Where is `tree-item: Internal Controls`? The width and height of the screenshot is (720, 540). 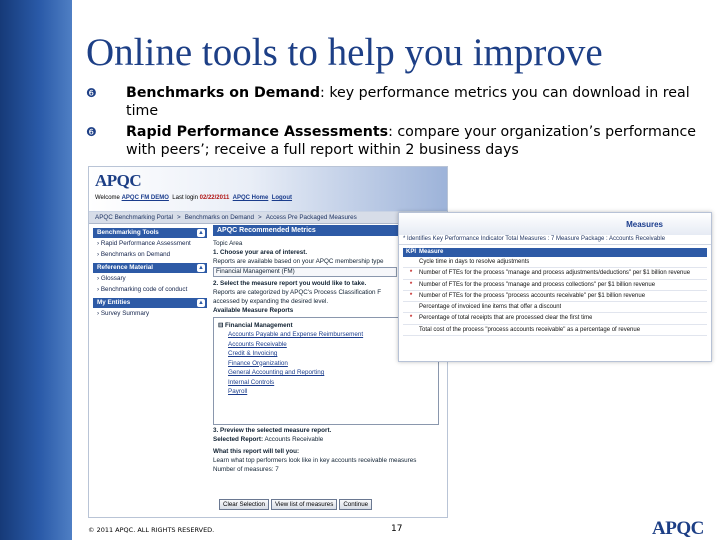 tree-item: Internal Controls is located at coordinates (326, 383).